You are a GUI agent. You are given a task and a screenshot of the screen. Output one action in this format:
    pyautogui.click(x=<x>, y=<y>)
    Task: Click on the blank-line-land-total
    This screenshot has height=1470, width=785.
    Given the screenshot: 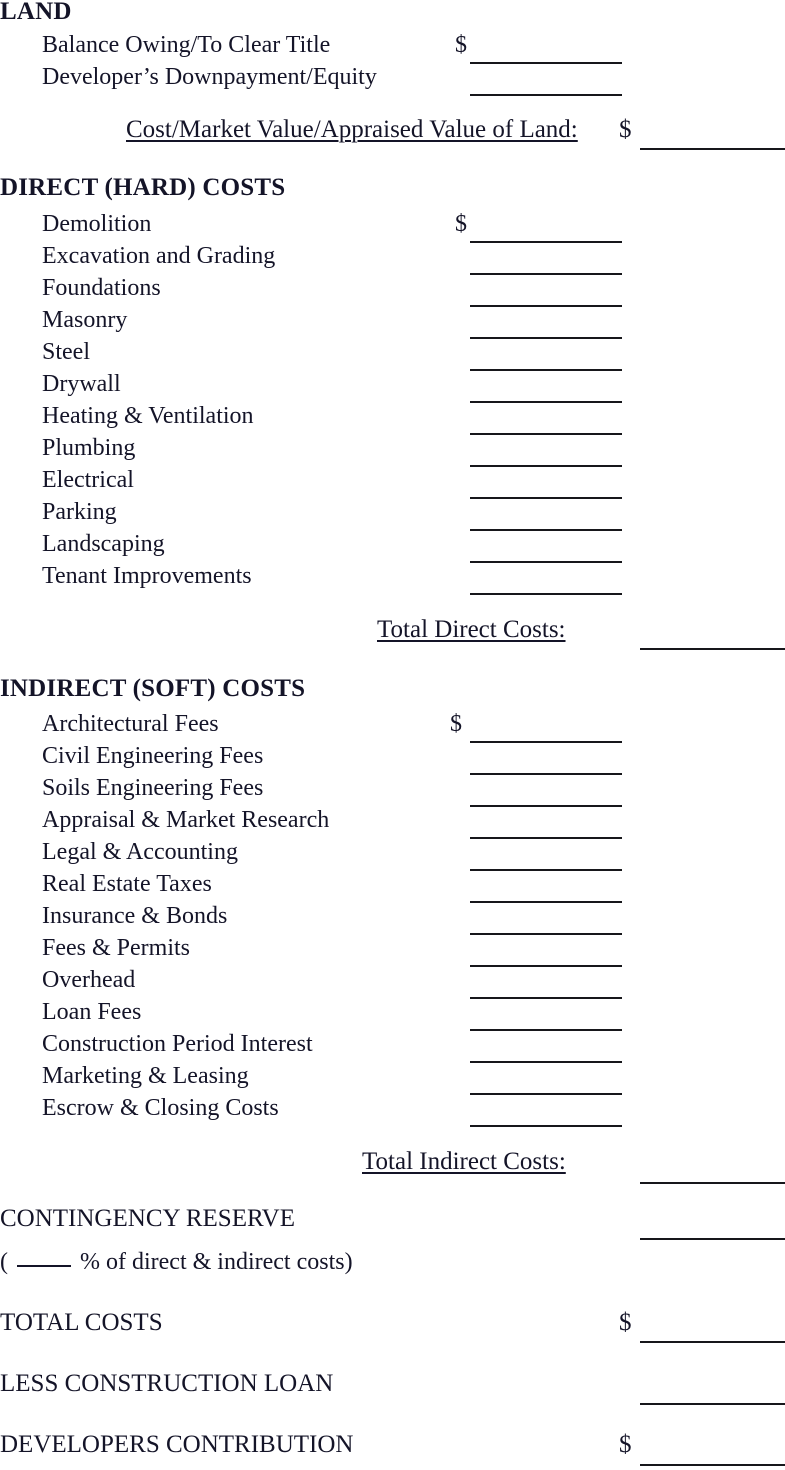 What is the action you would take?
    pyautogui.click(x=712, y=149)
    